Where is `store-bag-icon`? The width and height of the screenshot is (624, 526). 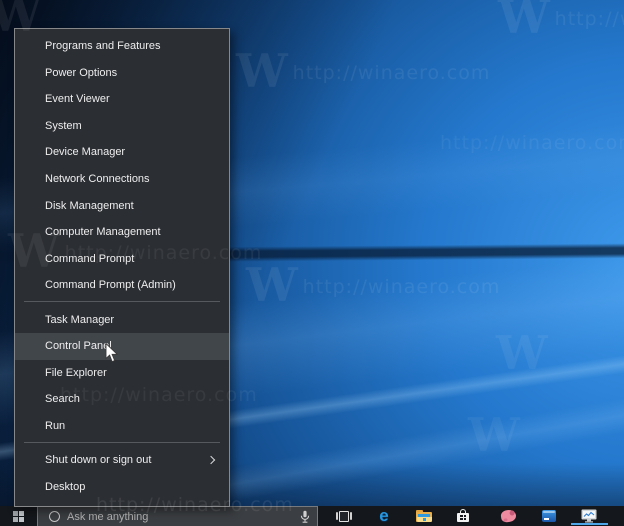
store-bag-icon is located at coordinates (463, 516).